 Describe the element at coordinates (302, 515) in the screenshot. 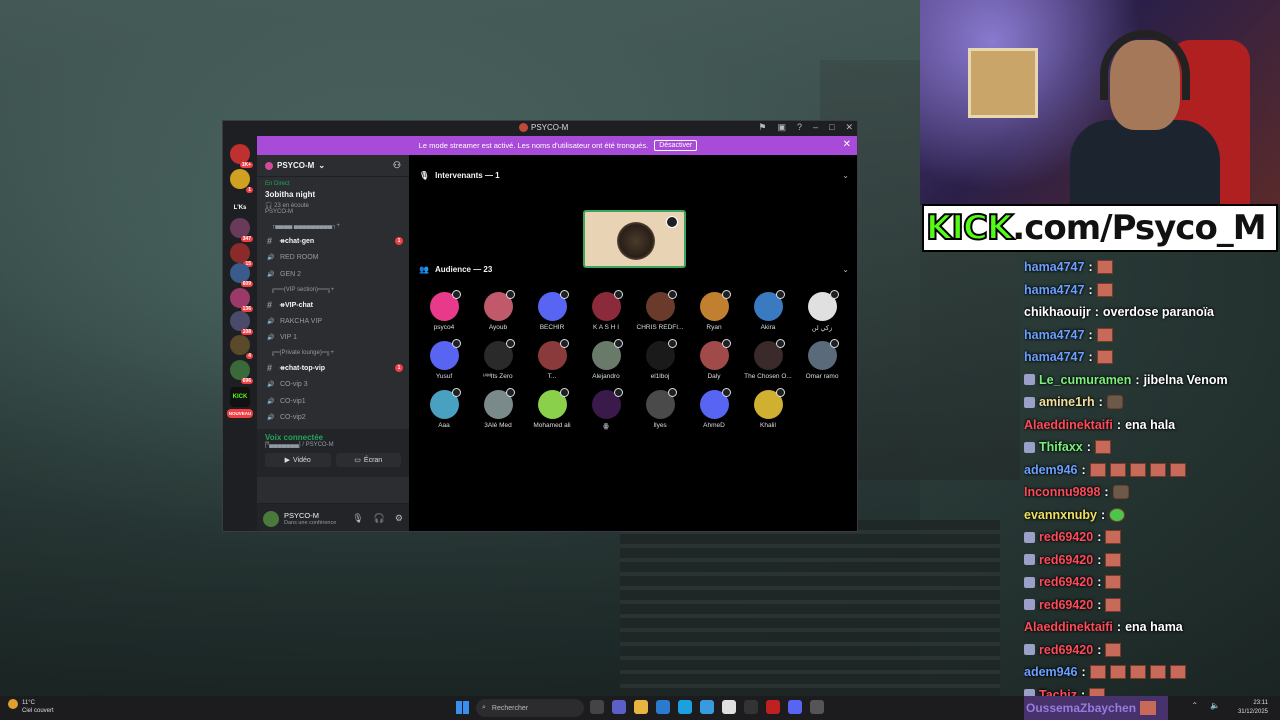

I see `user-name: PSYCO-M` at that location.